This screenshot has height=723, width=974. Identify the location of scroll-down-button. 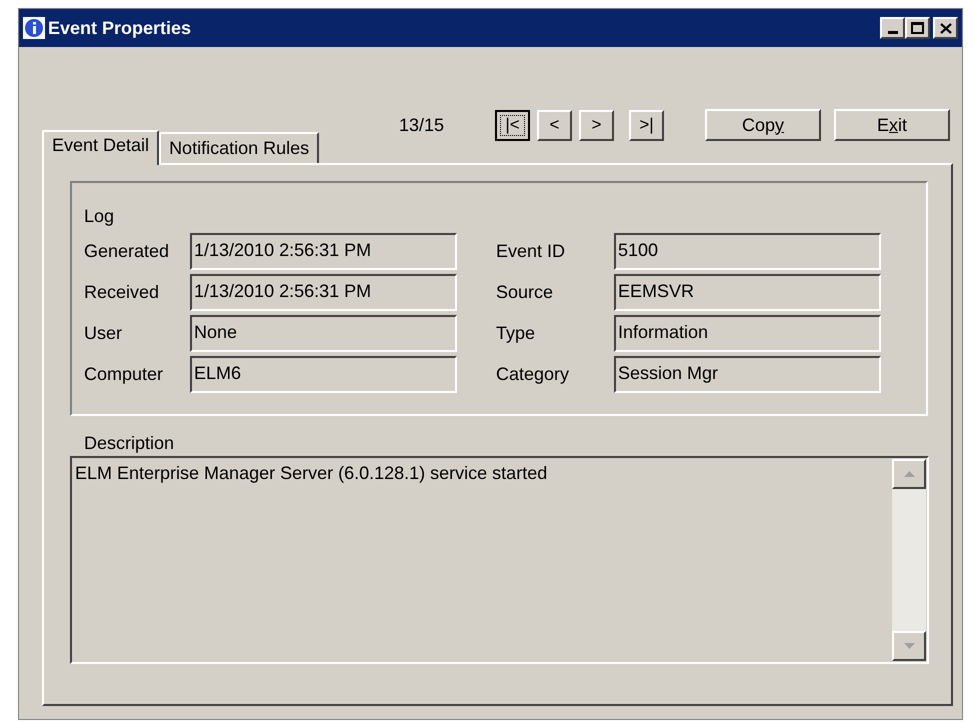
(909, 646).